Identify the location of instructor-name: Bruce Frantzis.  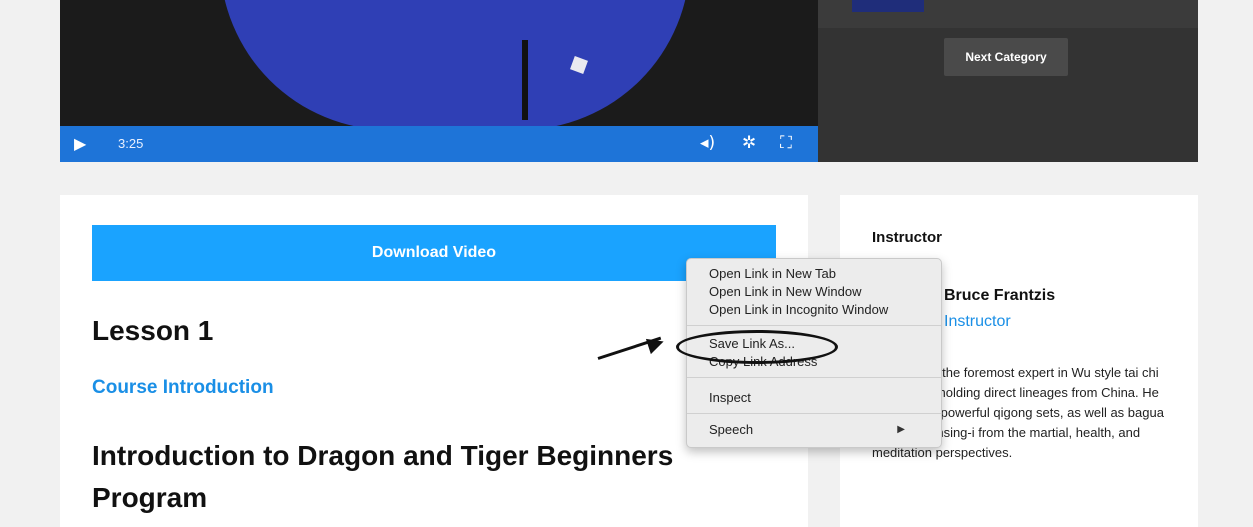
(1000, 295).